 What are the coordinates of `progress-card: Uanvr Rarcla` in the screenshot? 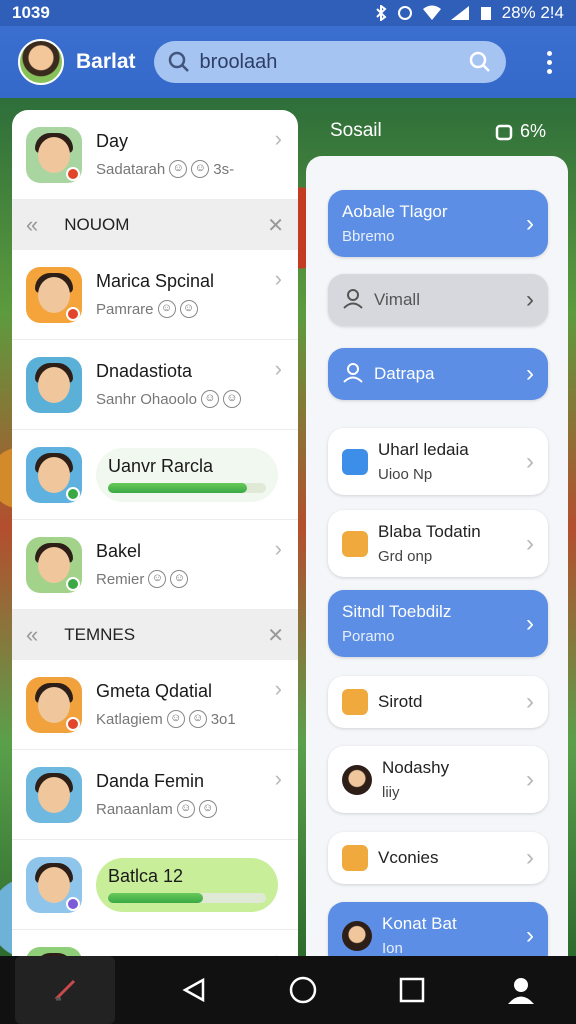 It's located at (187, 474).